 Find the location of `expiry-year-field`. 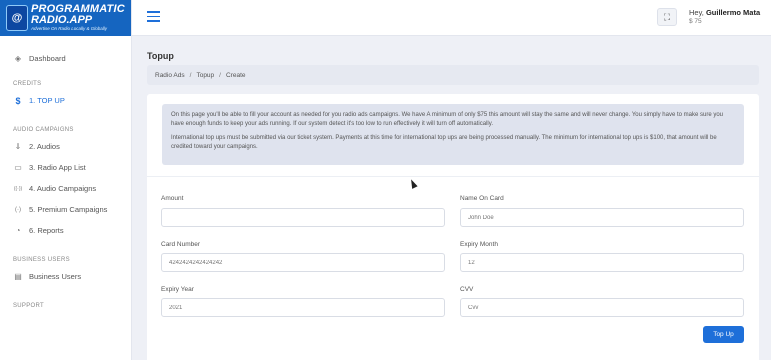

expiry-year-field is located at coordinates (303, 307).